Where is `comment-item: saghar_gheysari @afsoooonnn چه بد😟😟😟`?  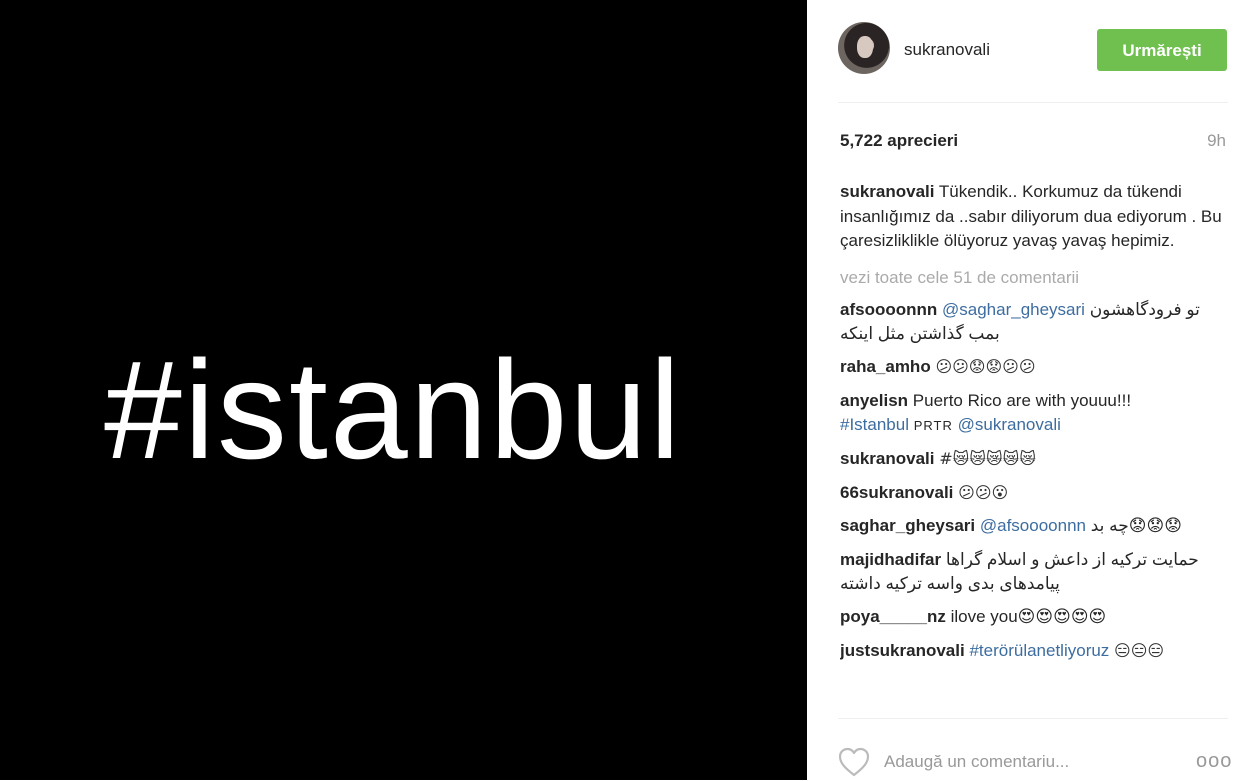
comment-item: saghar_gheysari @afsoooonnn چه بد😟😟😟 is located at coordinates (1034, 526).